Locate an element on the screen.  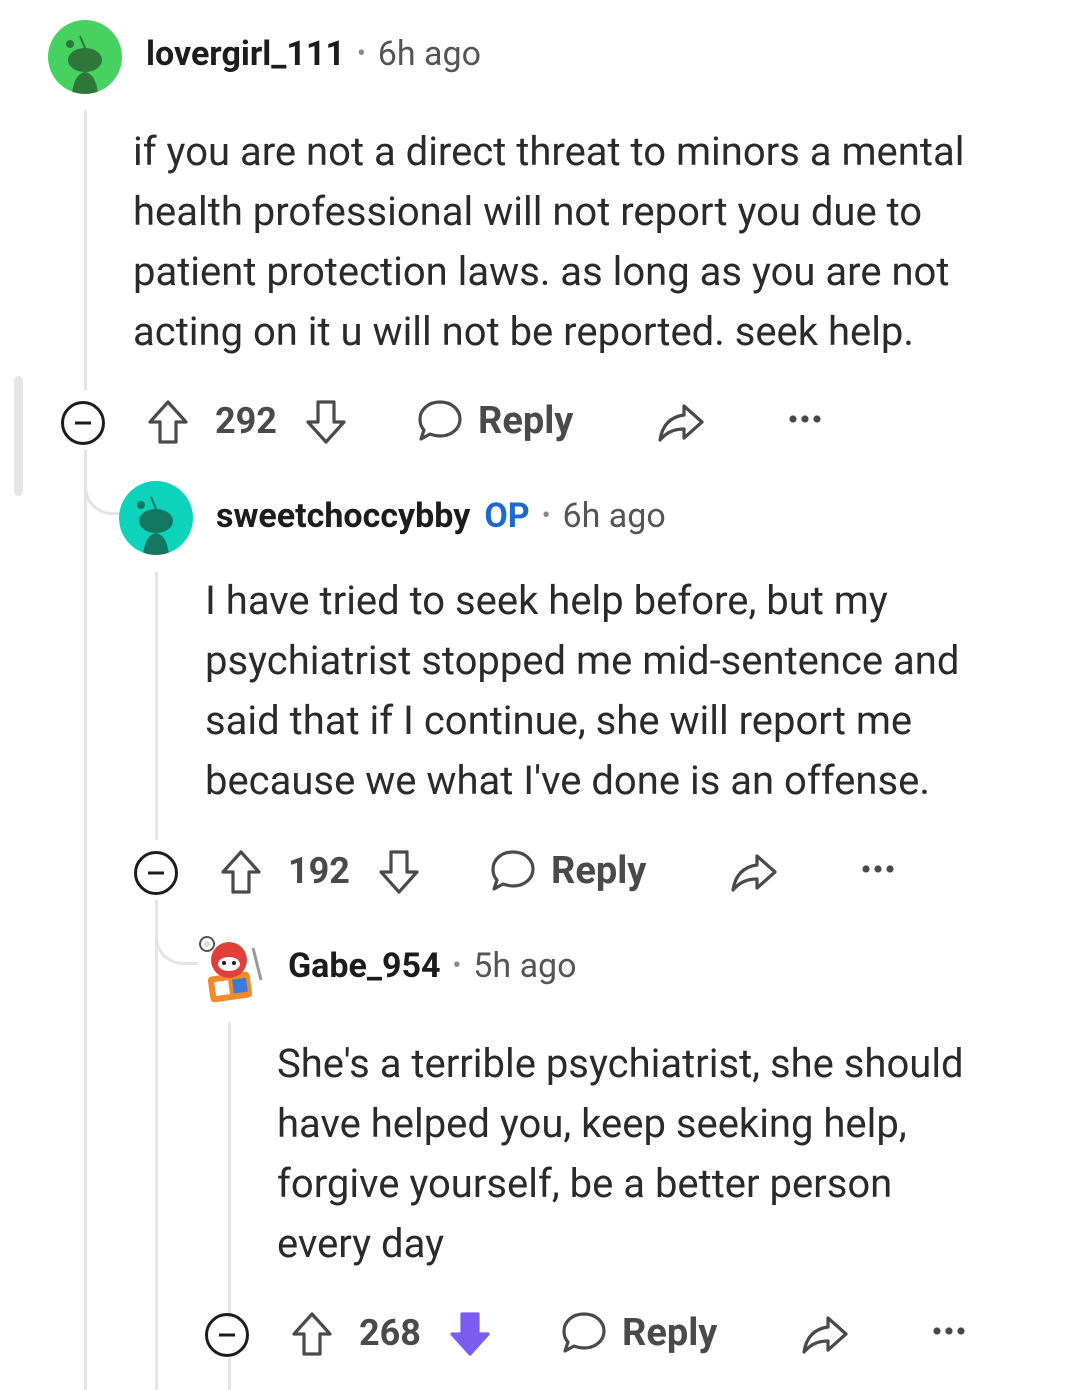
thread-line-2-lower is located at coordinates (156, 1145).